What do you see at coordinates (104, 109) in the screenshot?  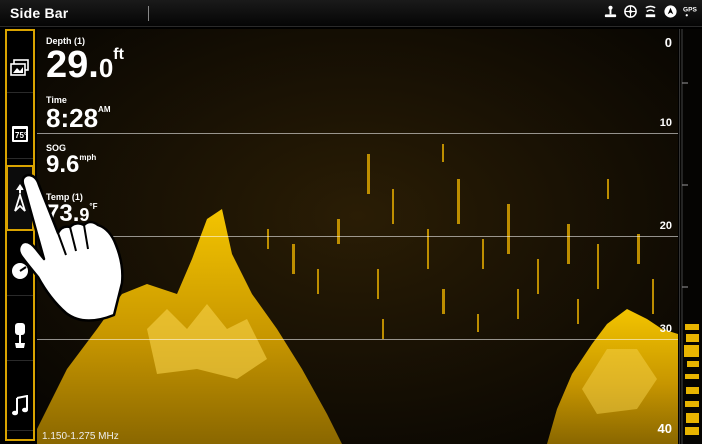 I see `time-unit: AM` at bounding box center [104, 109].